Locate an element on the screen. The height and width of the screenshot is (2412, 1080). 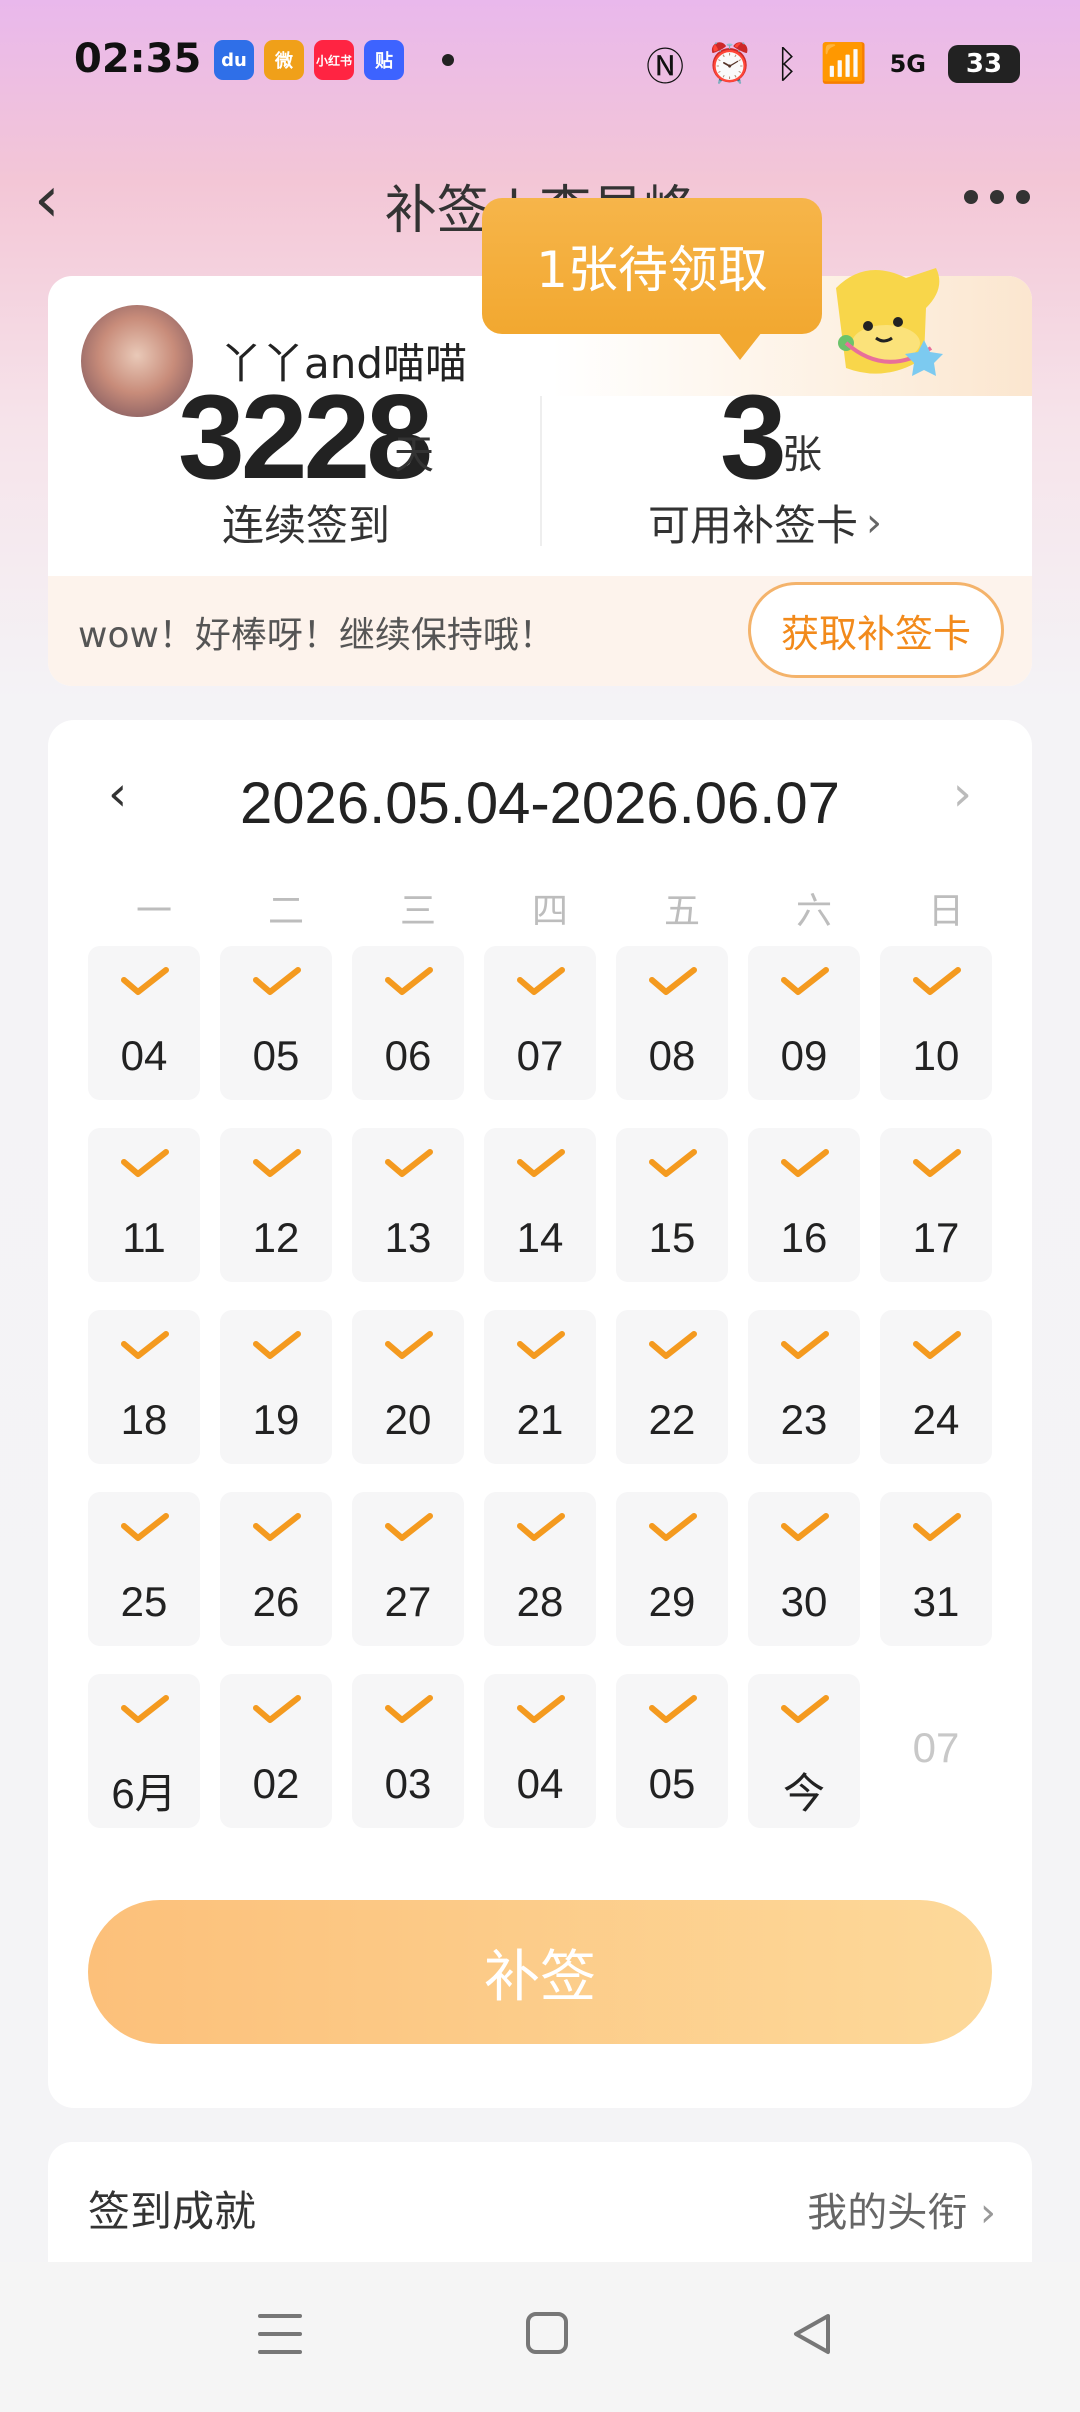
promo-text: wow！好棒呀！继续保持哦！ is located at coordinates (316, 635).